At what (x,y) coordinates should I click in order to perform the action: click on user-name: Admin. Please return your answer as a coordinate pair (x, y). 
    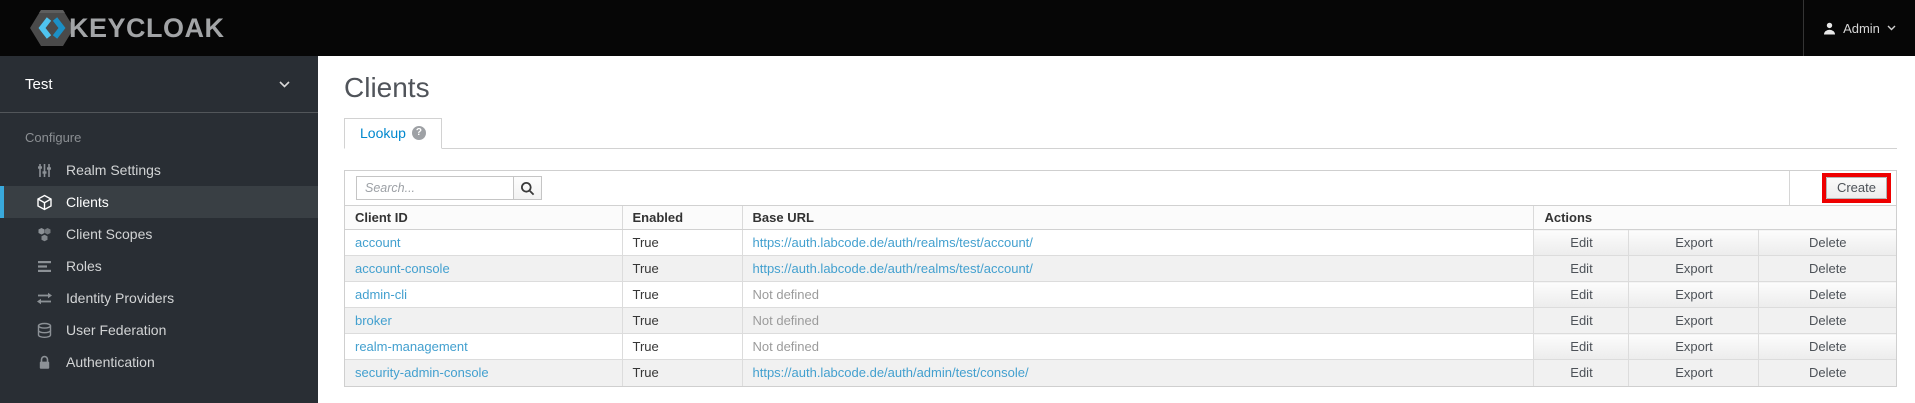
    Looking at the image, I should click on (1861, 28).